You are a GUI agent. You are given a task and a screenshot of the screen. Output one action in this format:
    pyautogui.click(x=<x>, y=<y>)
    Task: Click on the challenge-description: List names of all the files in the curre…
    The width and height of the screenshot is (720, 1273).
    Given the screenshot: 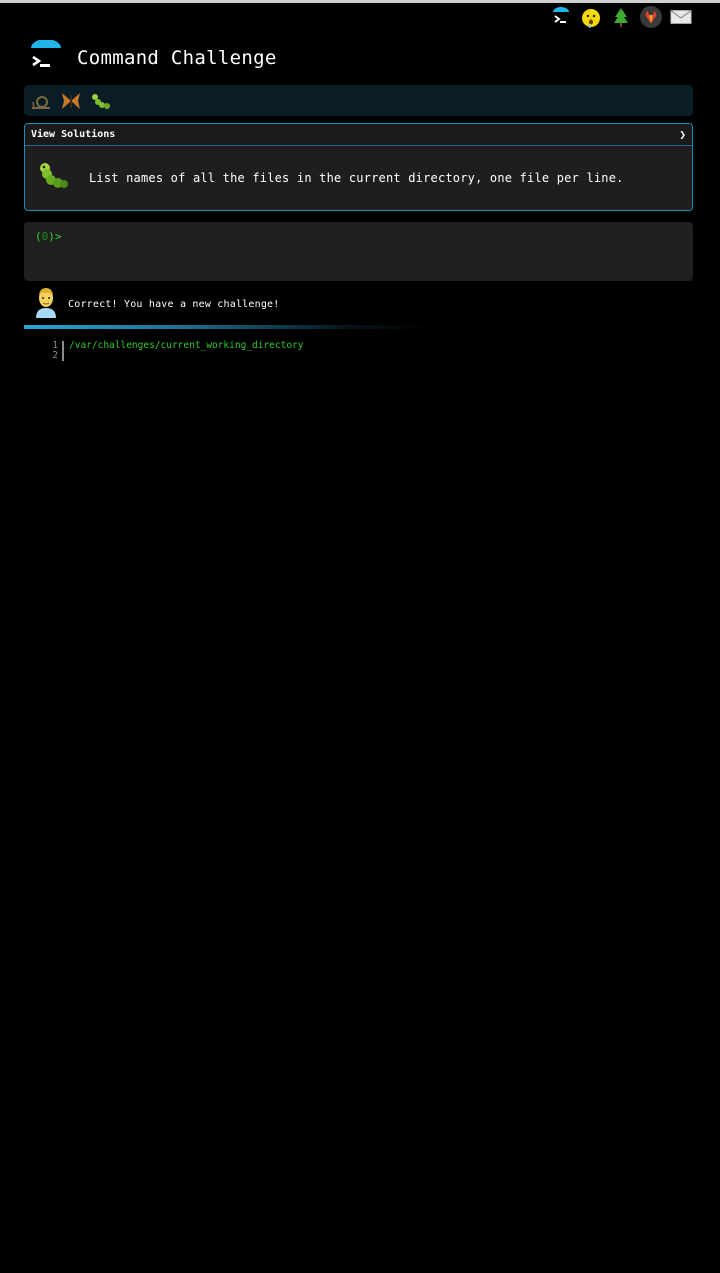 What is the action you would take?
    pyautogui.click(x=356, y=178)
    